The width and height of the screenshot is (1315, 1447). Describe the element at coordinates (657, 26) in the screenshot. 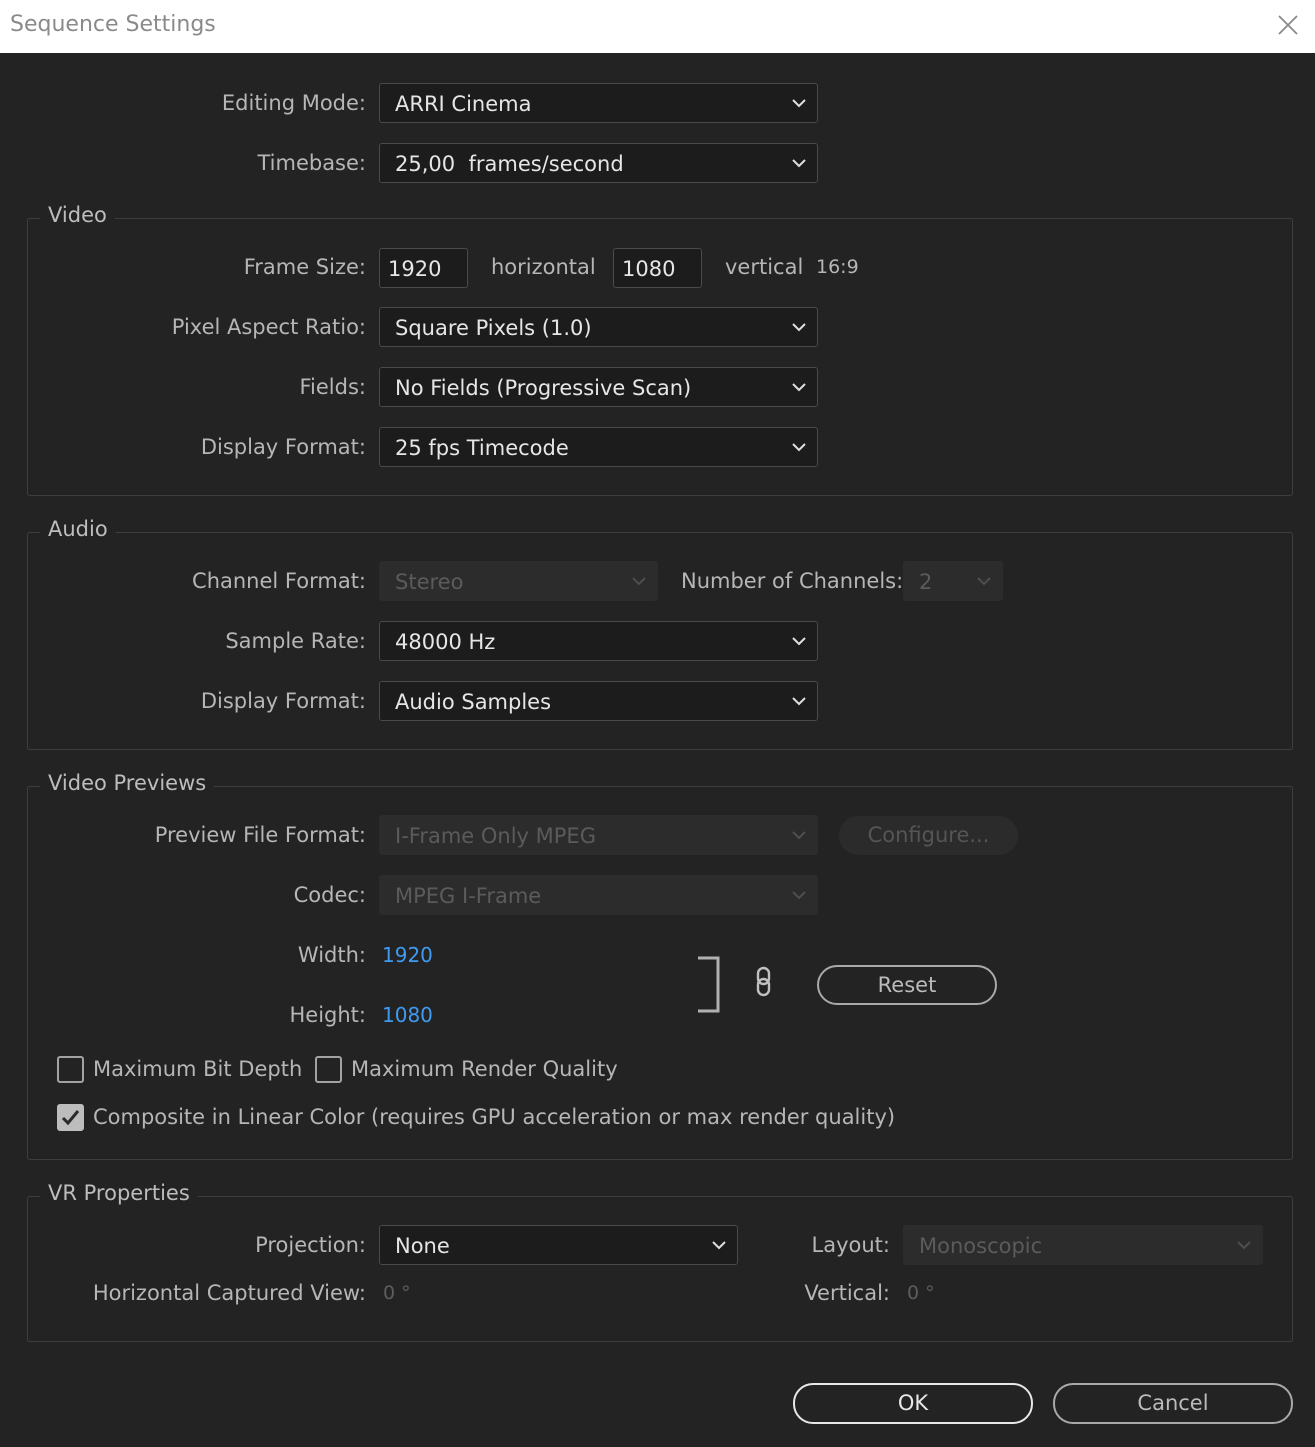

I see `title-bar: Sequence Settings` at that location.